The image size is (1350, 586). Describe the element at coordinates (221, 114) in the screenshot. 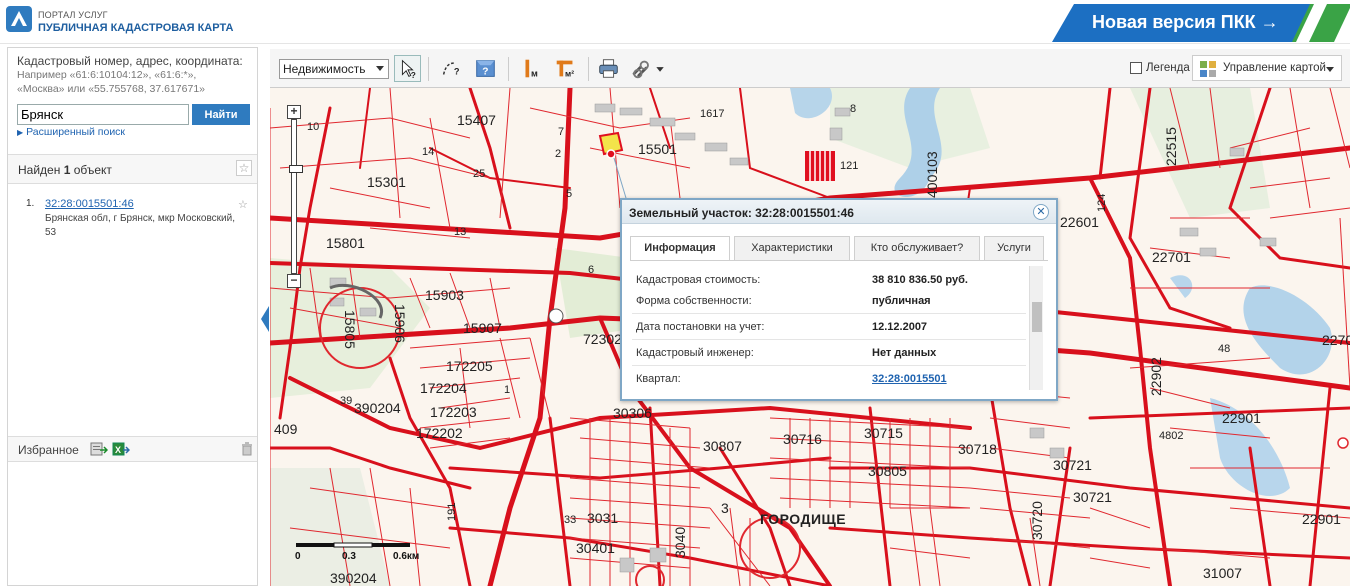

I see `search-button: Найти` at that location.